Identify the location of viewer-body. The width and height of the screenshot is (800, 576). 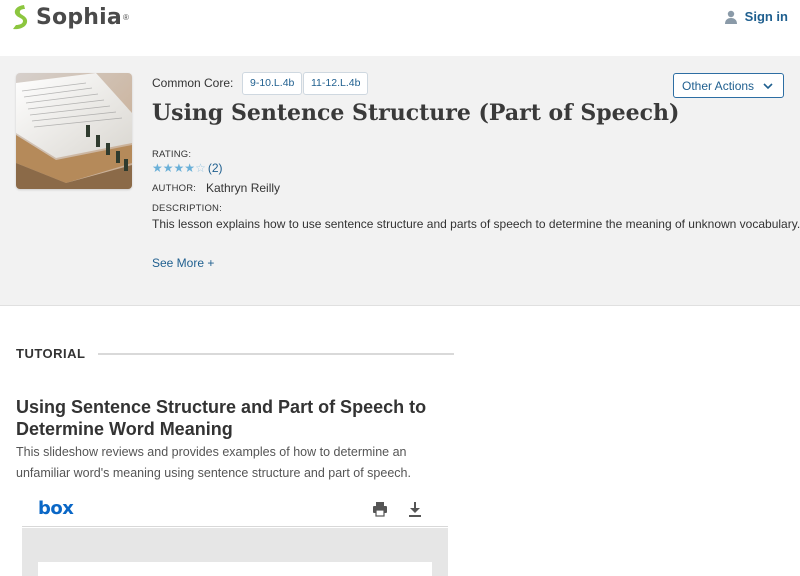
(235, 552).